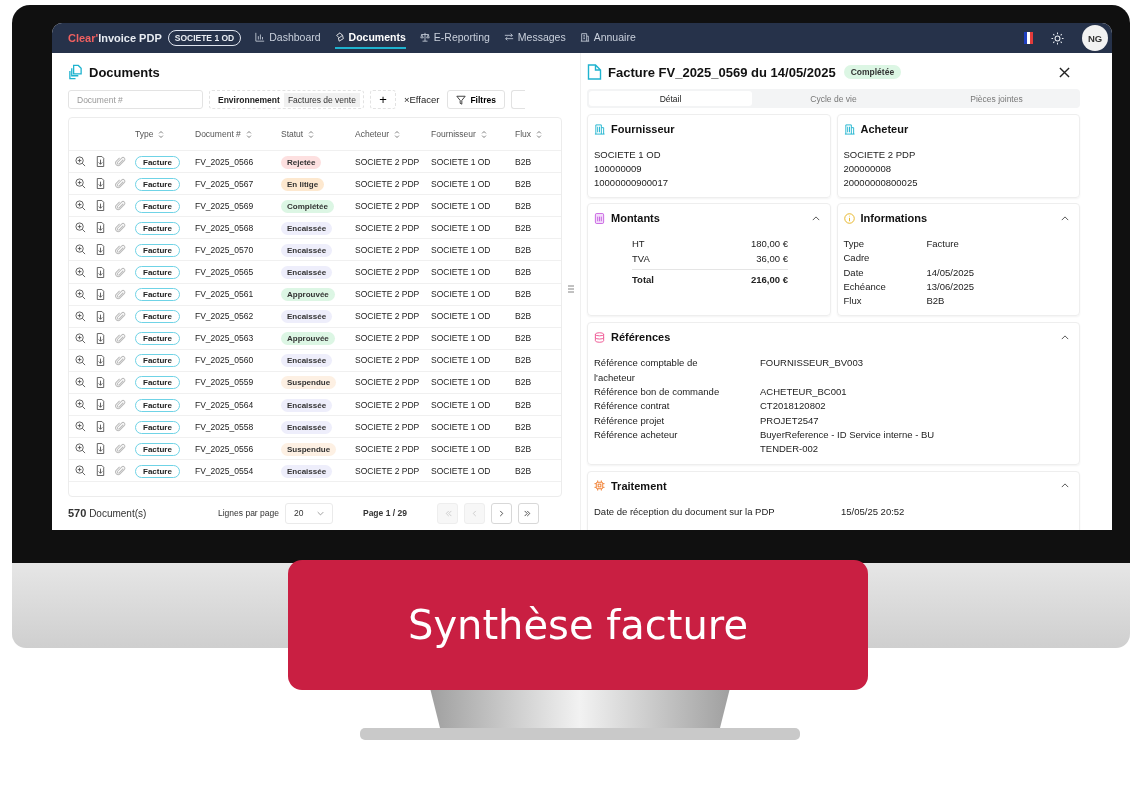  I want to click on nav-link: Documents, so click(370, 38).